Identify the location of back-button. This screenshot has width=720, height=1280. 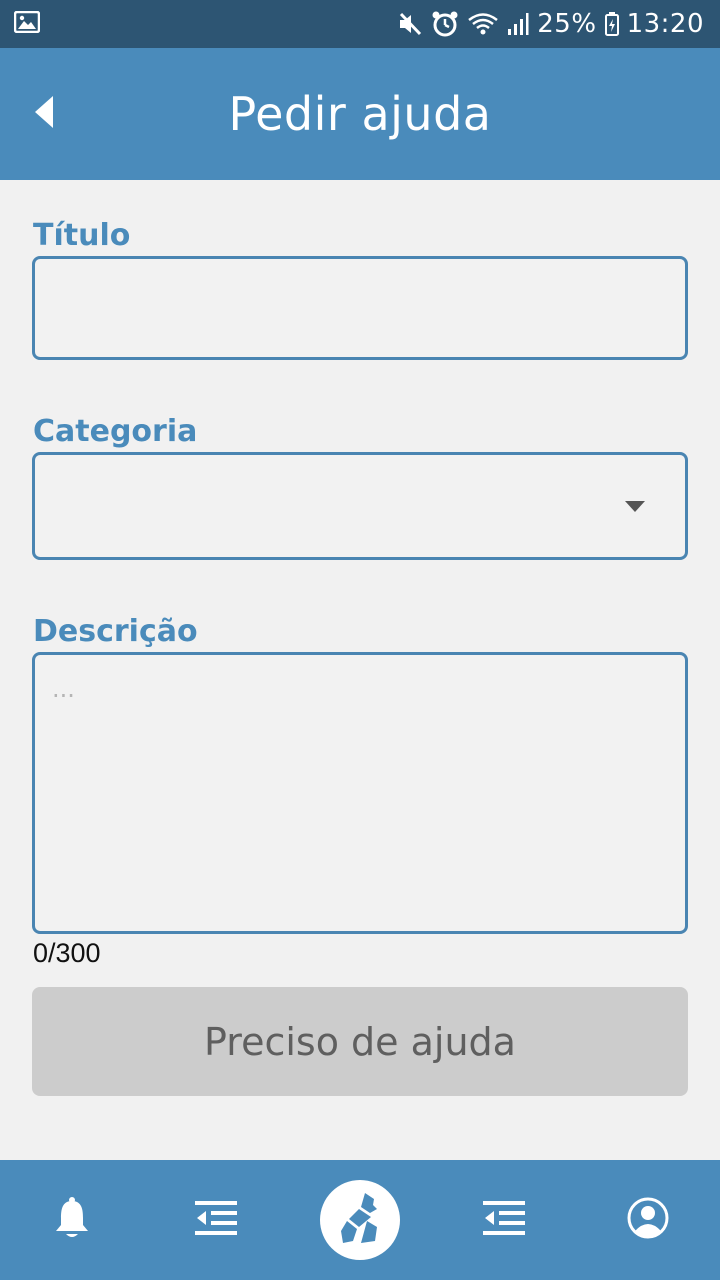
(44, 114).